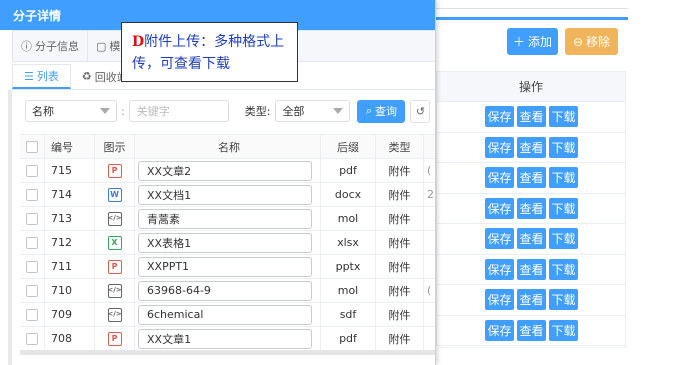 This screenshot has width=691, height=365. What do you see at coordinates (41, 76) in the screenshot?
I see `subtab-list: ☰ 列表` at bounding box center [41, 76].